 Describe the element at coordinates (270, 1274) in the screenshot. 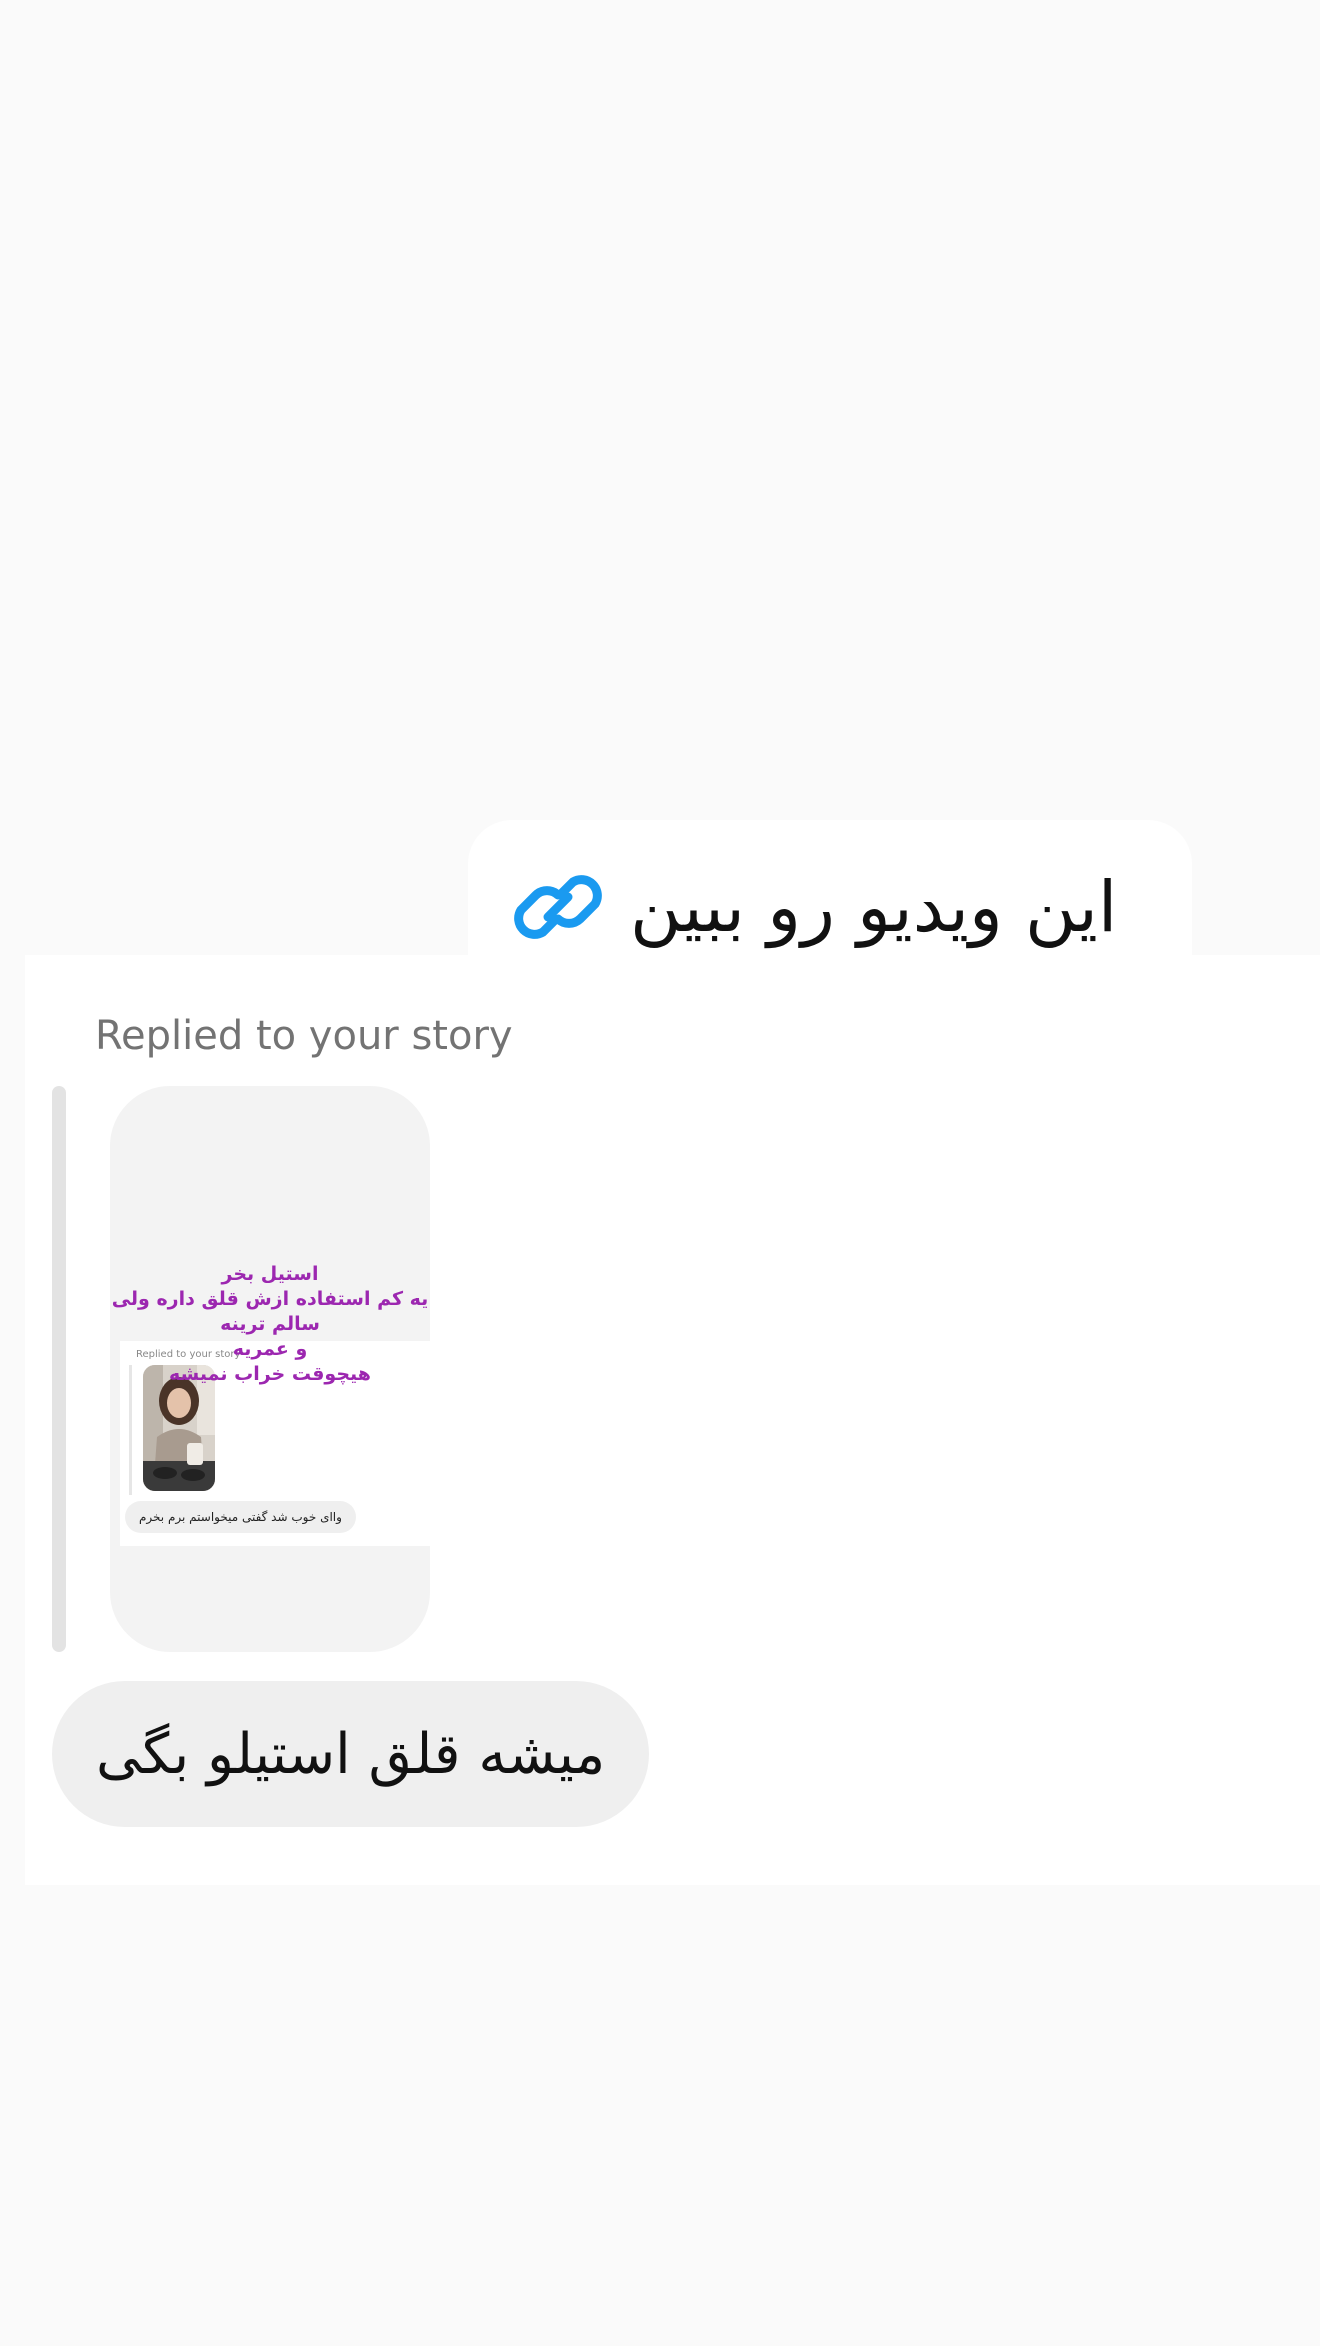

I see `story-line: استیل بخر` at that location.